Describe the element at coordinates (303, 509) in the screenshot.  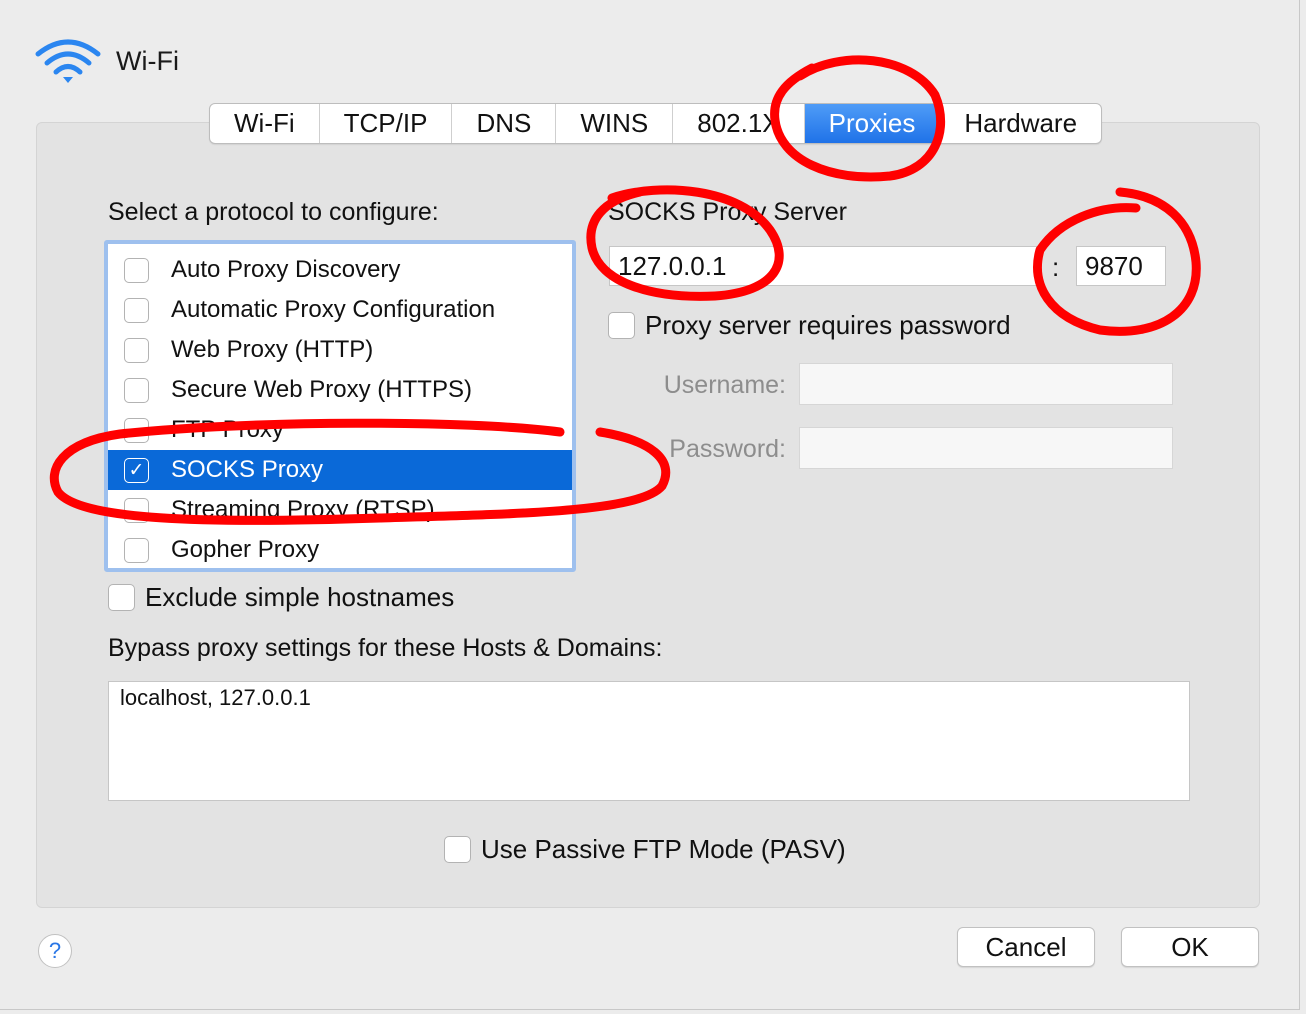
I see `protocol-label: Streaming Proxy (RTSP)` at that location.